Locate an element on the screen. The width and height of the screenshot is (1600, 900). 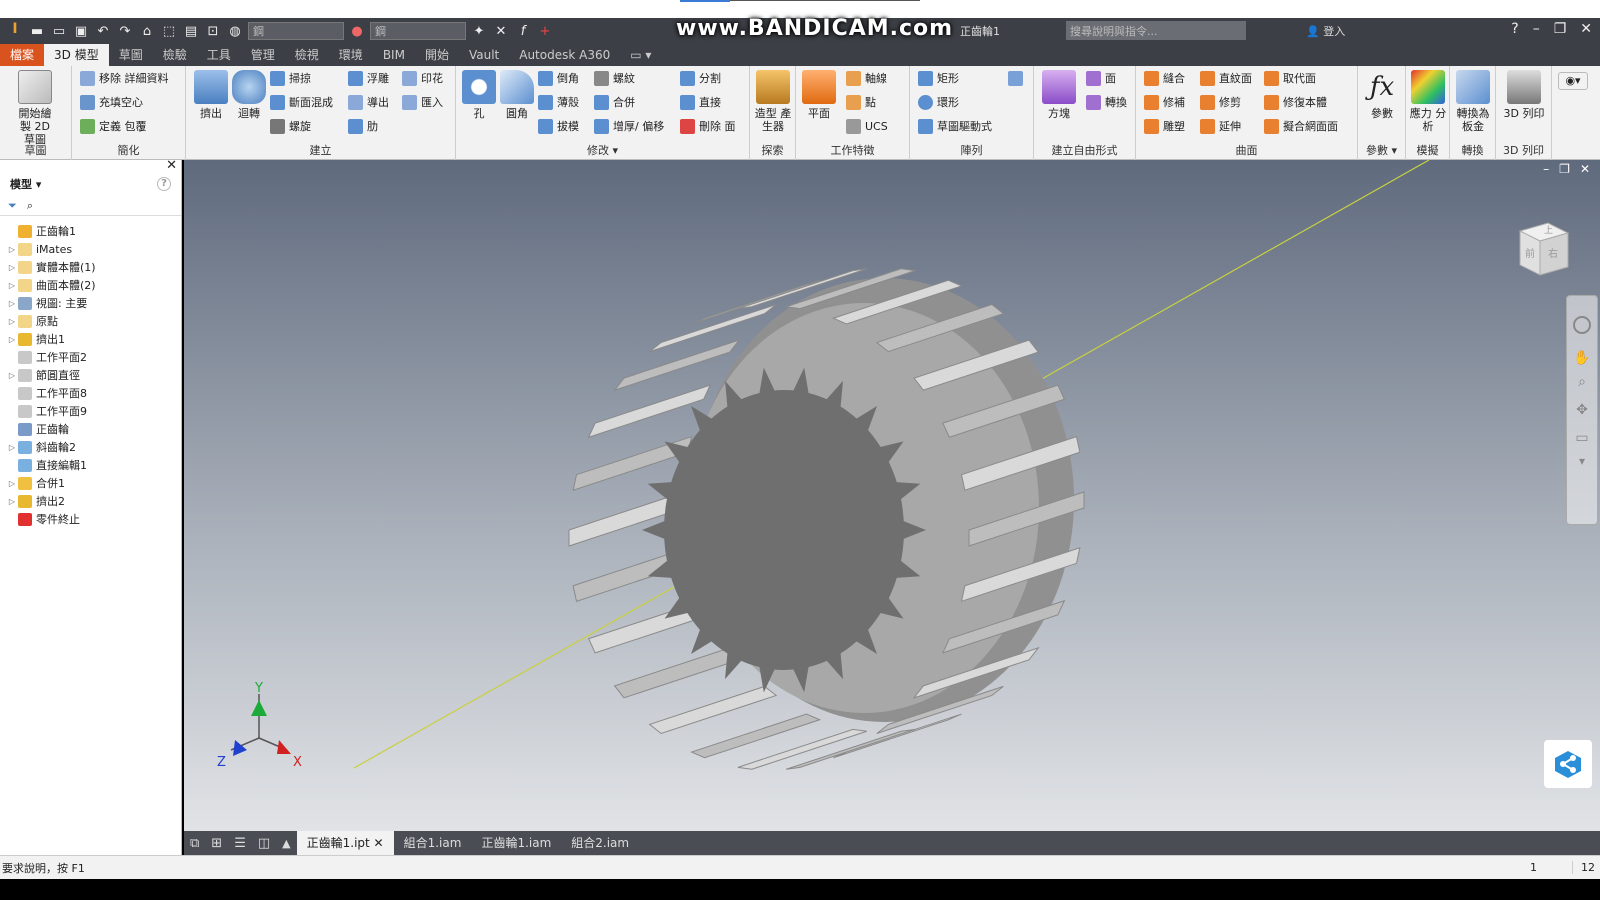
tree-node: 工作平面2 is located at coordinates (93, 357).